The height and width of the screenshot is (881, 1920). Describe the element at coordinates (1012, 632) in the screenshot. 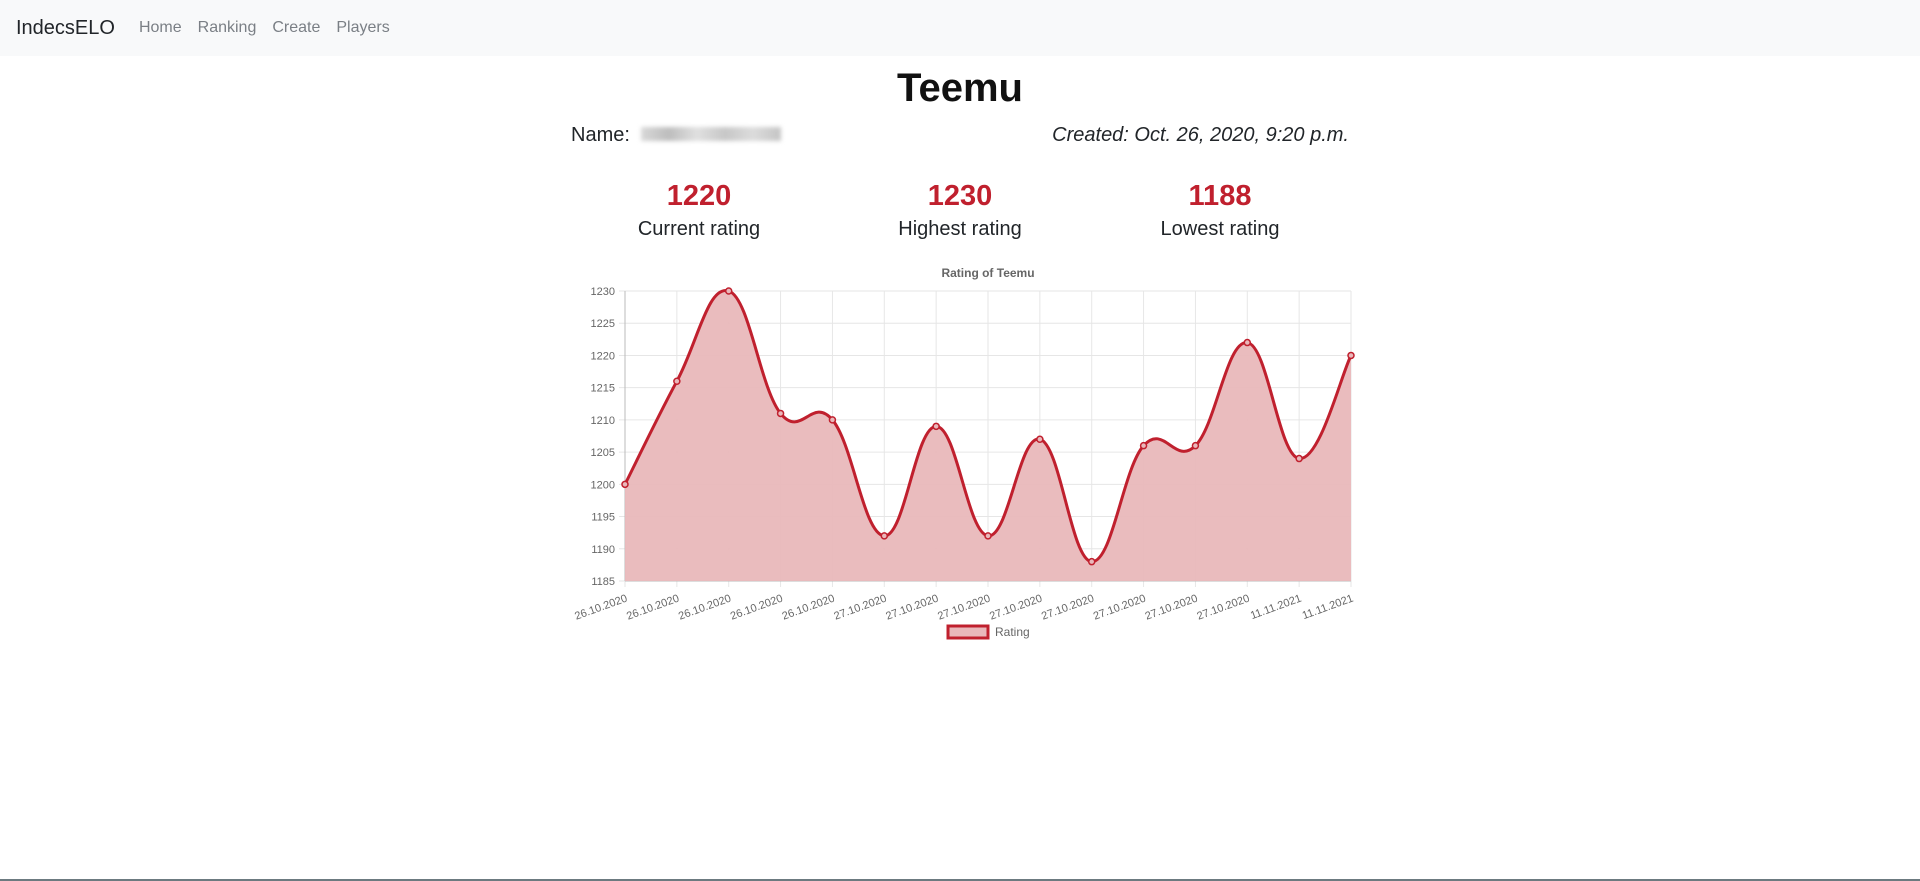

I see `legend-label-rating: Rating` at that location.